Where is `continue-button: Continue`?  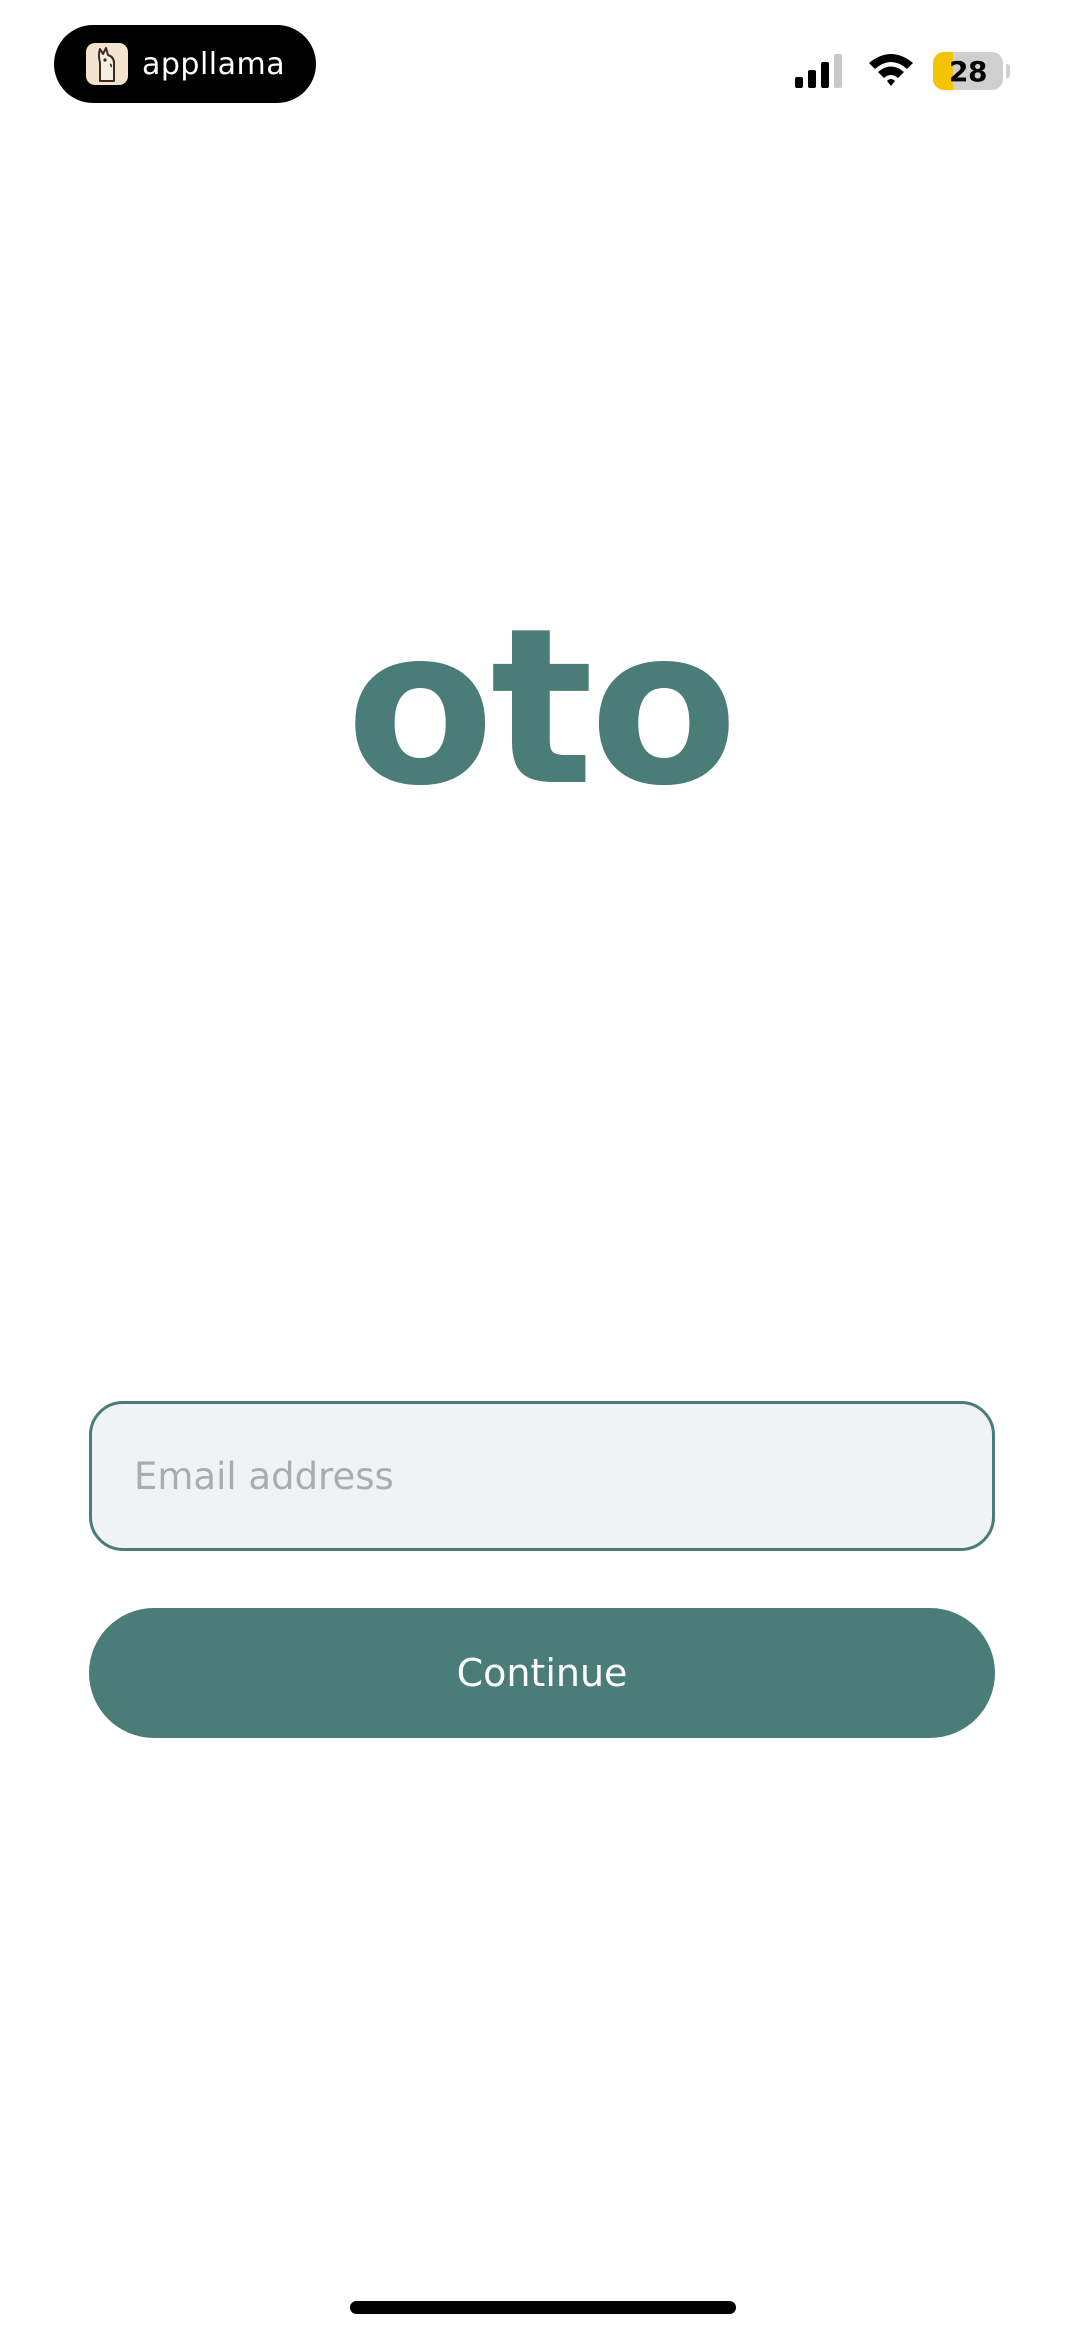 continue-button: Continue is located at coordinates (542, 1673).